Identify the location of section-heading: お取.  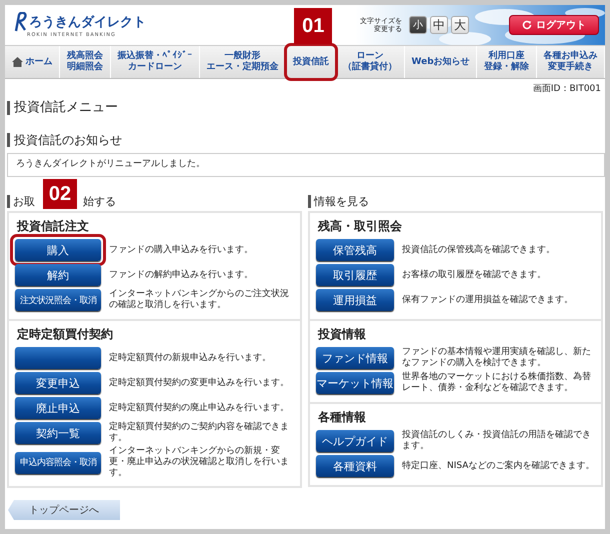
(24, 201).